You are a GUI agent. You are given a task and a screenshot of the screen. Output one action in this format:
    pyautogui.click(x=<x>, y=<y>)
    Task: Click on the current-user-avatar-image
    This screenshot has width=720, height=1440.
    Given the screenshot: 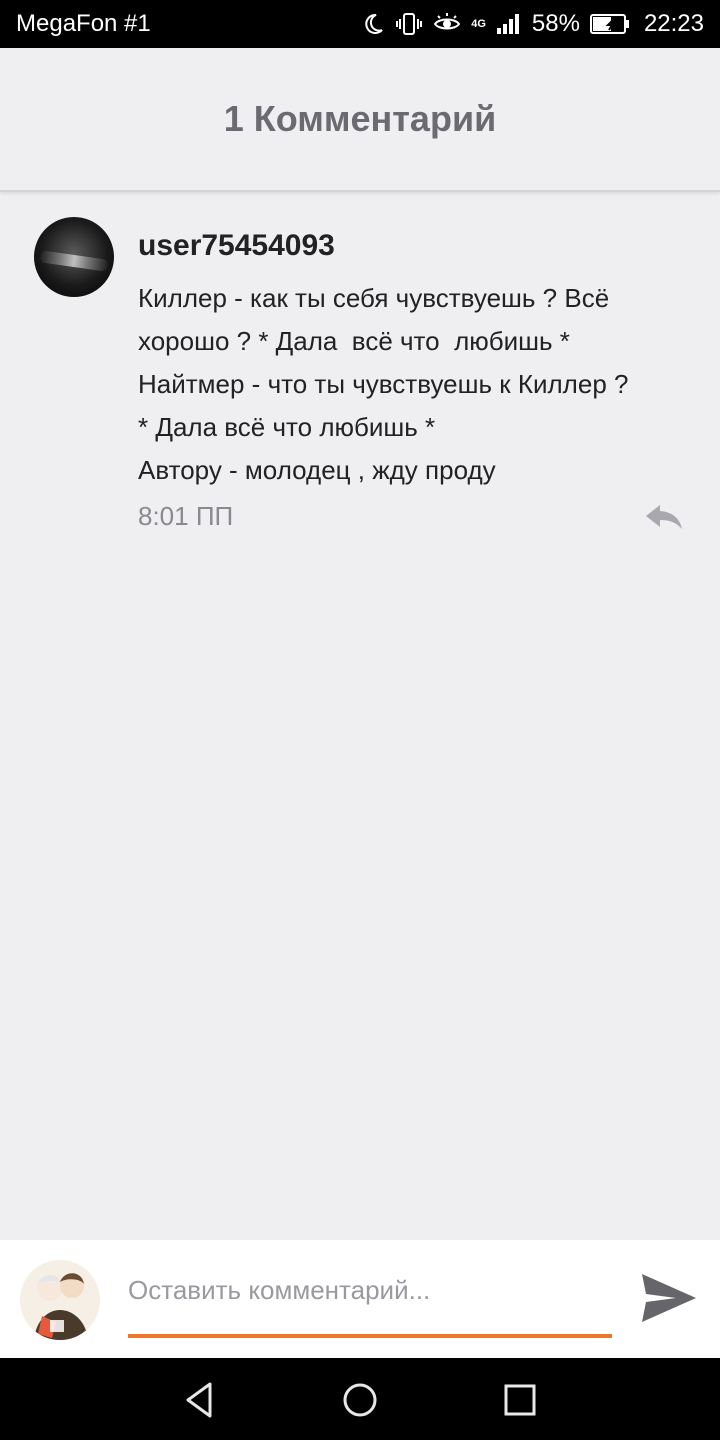 What is the action you would take?
    pyautogui.click(x=60, y=1300)
    